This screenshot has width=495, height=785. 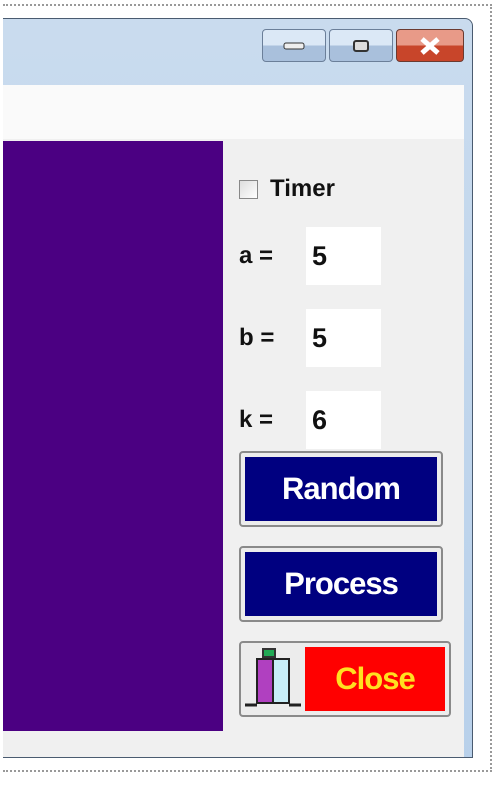 What do you see at coordinates (248, 189) in the screenshot?
I see `timer-checkbox` at bounding box center [248, 189].